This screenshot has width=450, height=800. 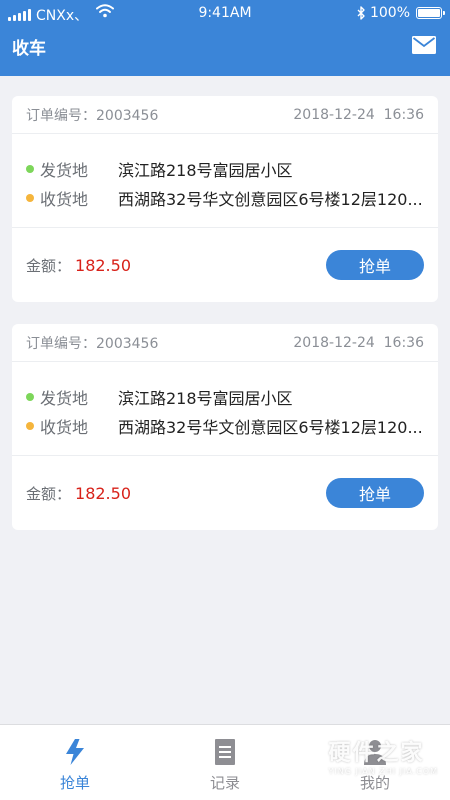 What do you see at coordinates (225, 752) in the screenshot?
I see `document-icon` at bounding box center [225, 752].